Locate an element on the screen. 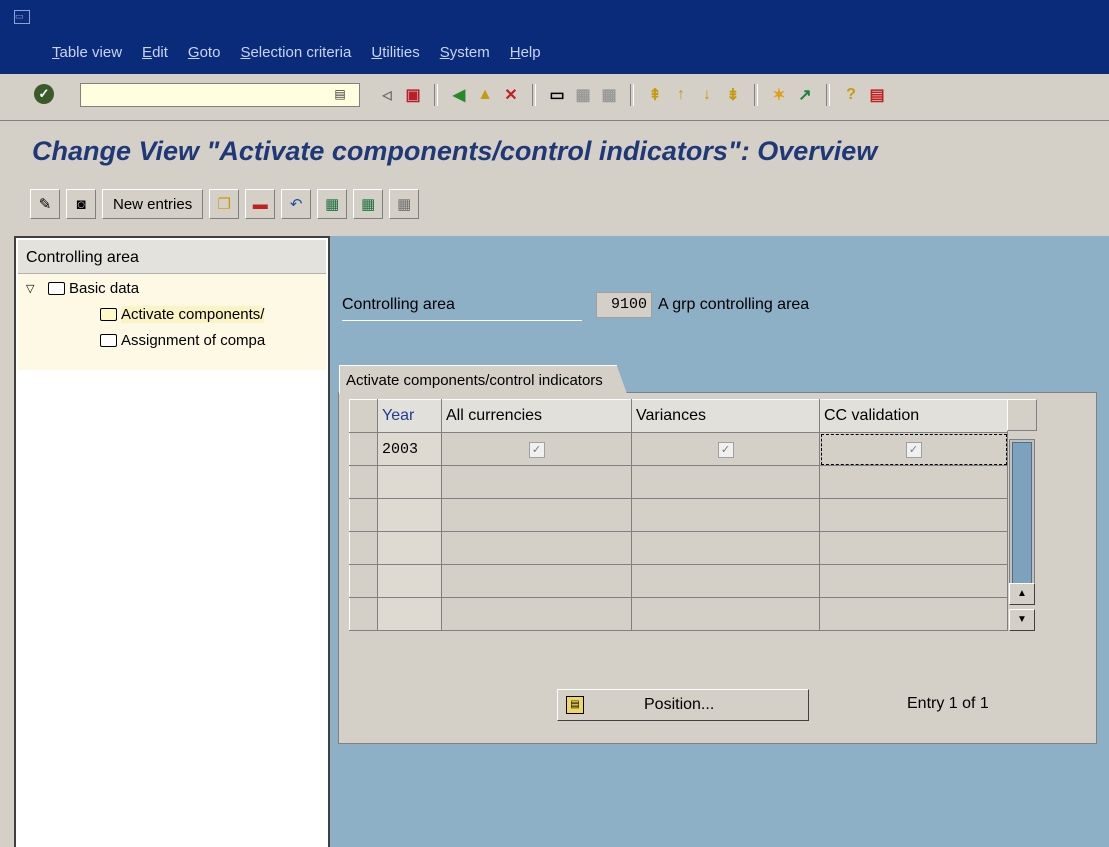  copy-as-icon: ❐ is located at coordinates (224, 204).